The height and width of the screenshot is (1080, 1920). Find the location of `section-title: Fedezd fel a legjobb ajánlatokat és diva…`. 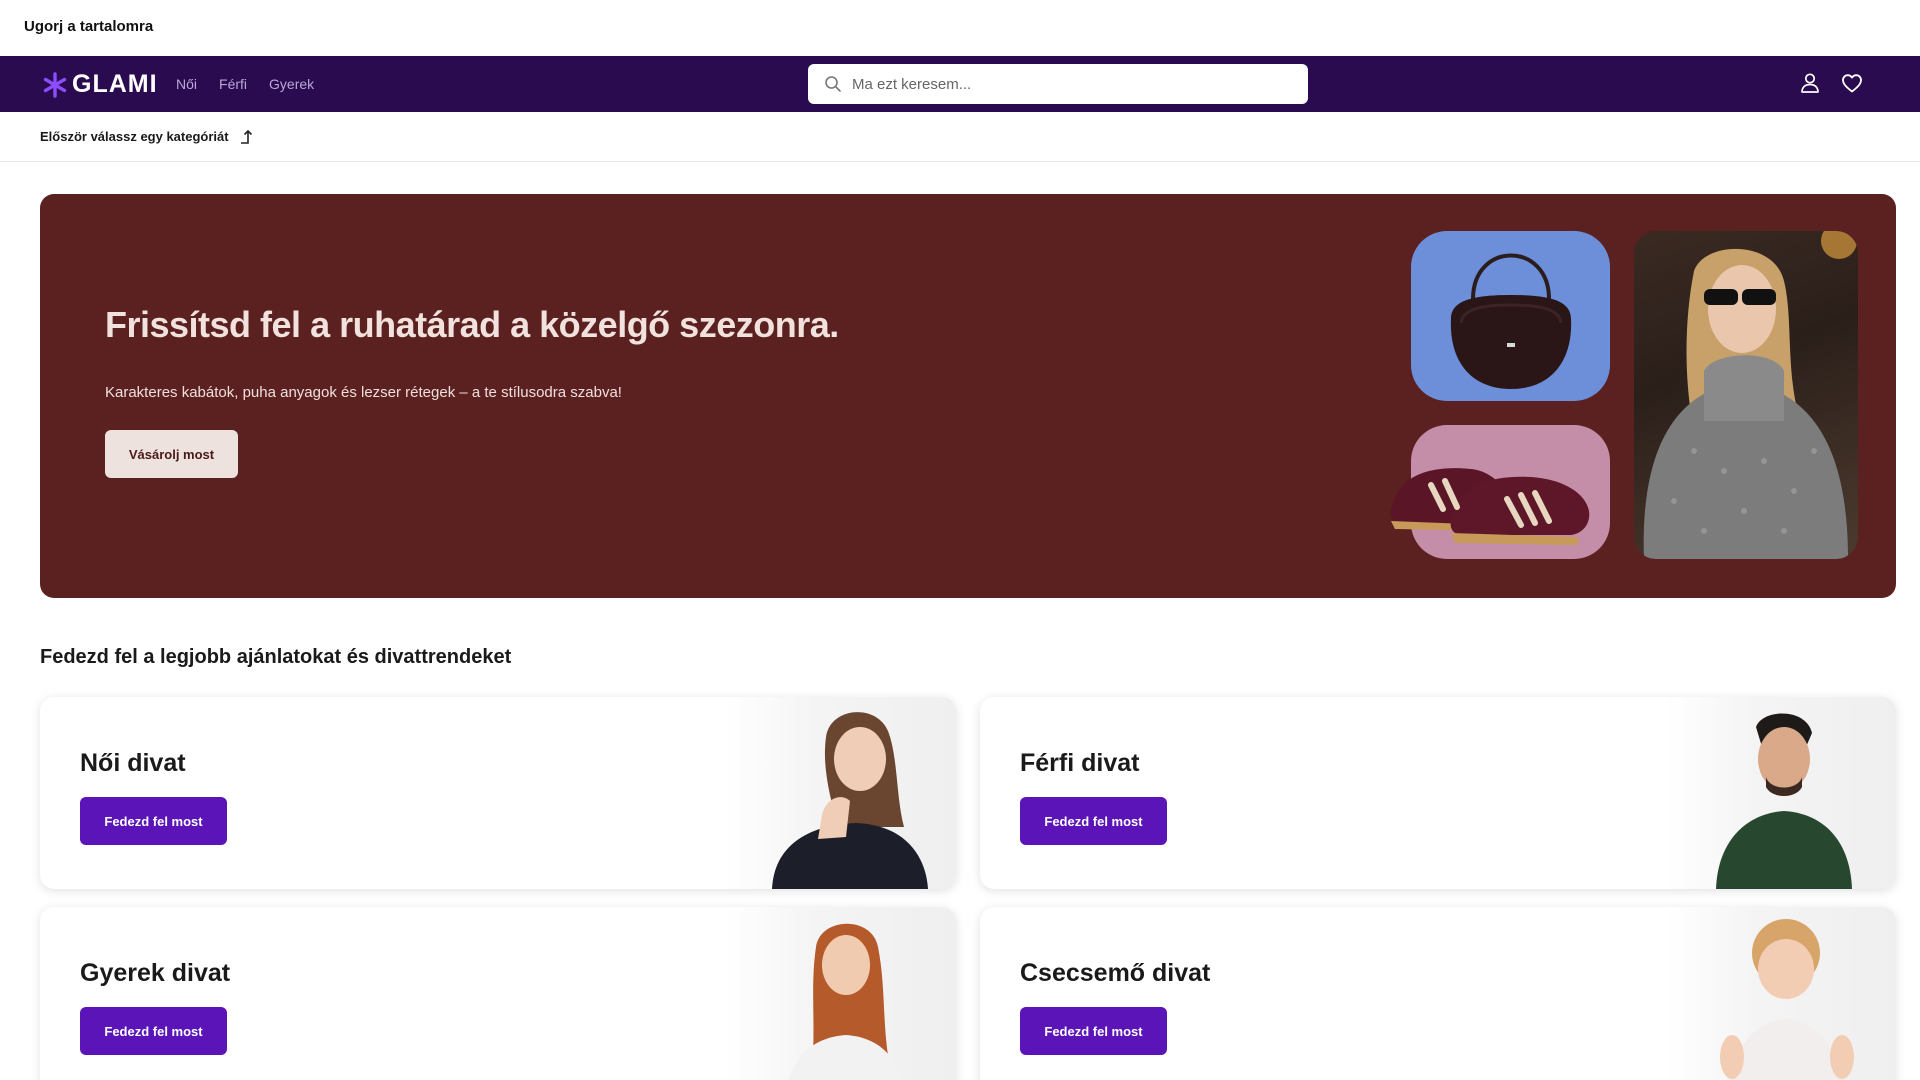

section-title: Fedezd fel a legjobb ajánlatokat és diva… is located at coordinates (276, 657).